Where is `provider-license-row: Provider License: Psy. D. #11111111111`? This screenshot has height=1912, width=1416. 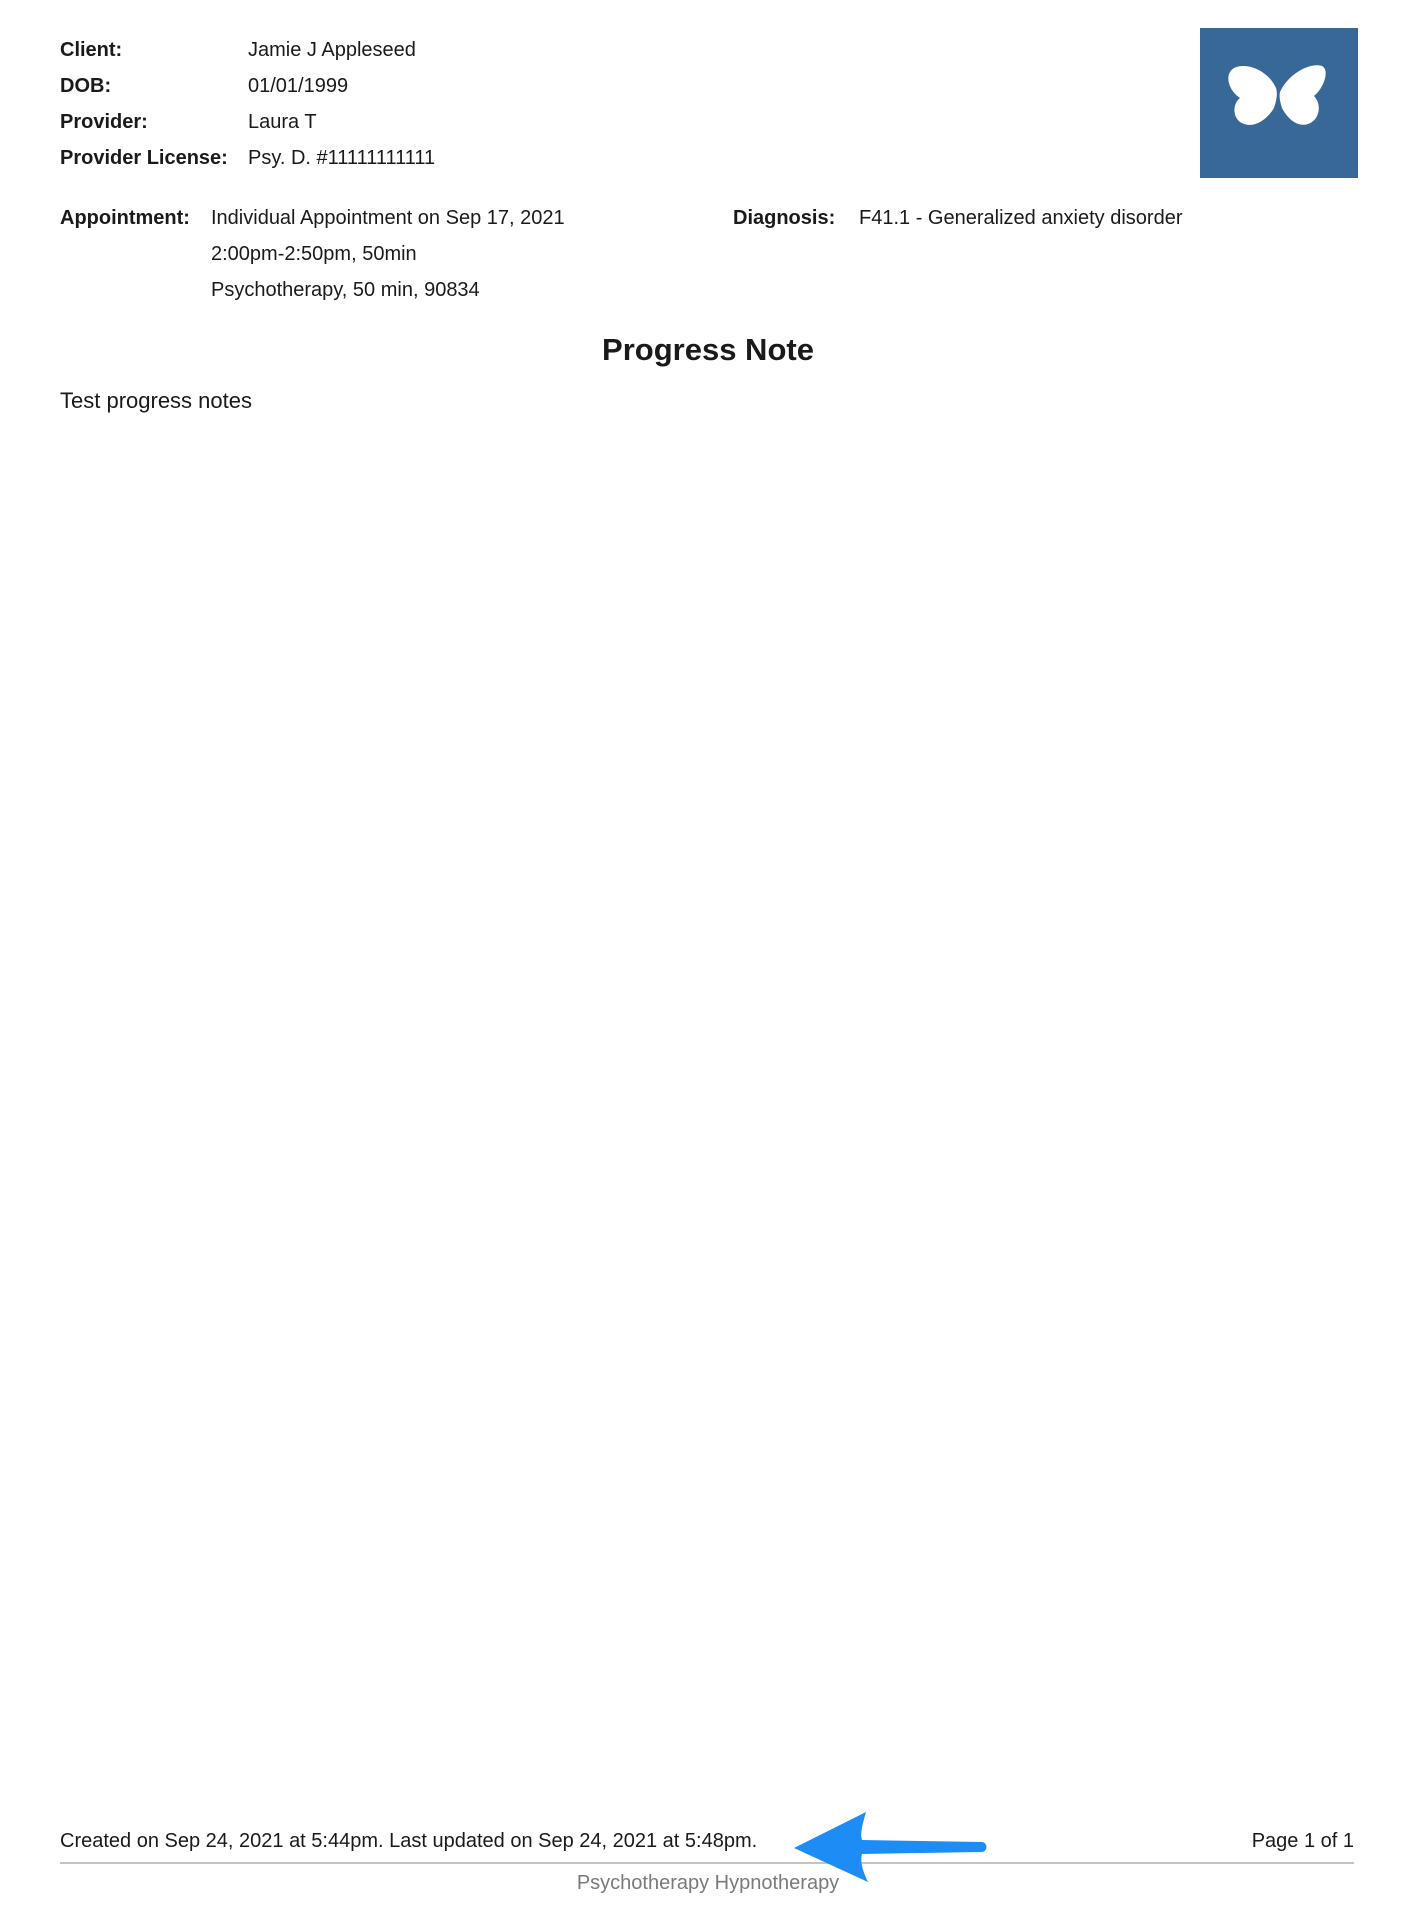
provider-license-row: Provider License: Psy. D. #11111111111 is located at coordinates (247, 158).